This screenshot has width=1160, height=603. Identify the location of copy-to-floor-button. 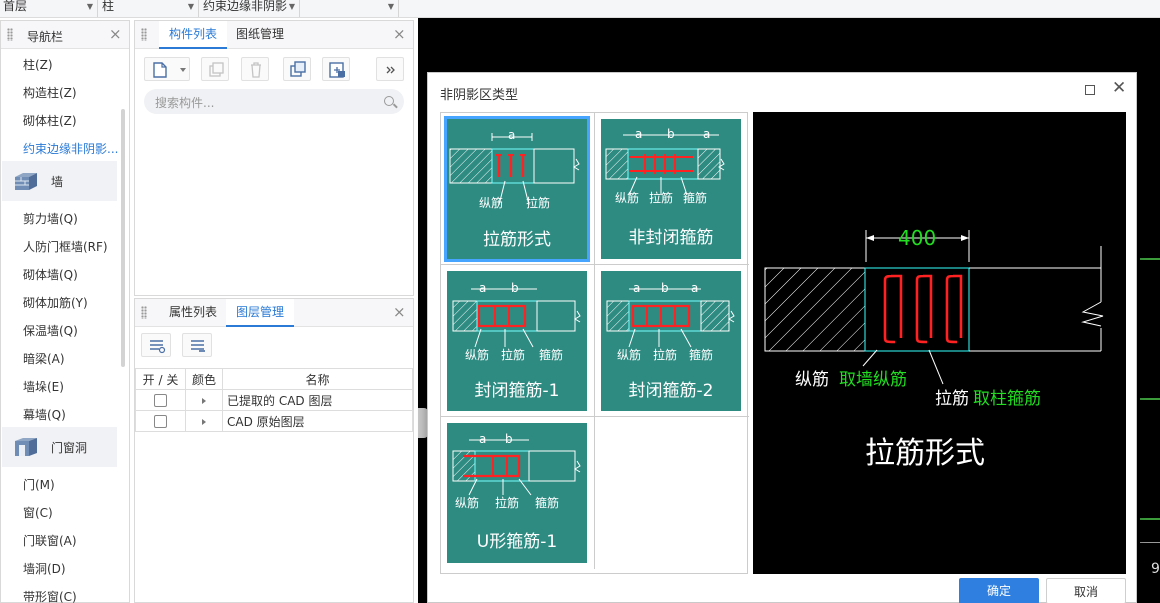
(297, 69).